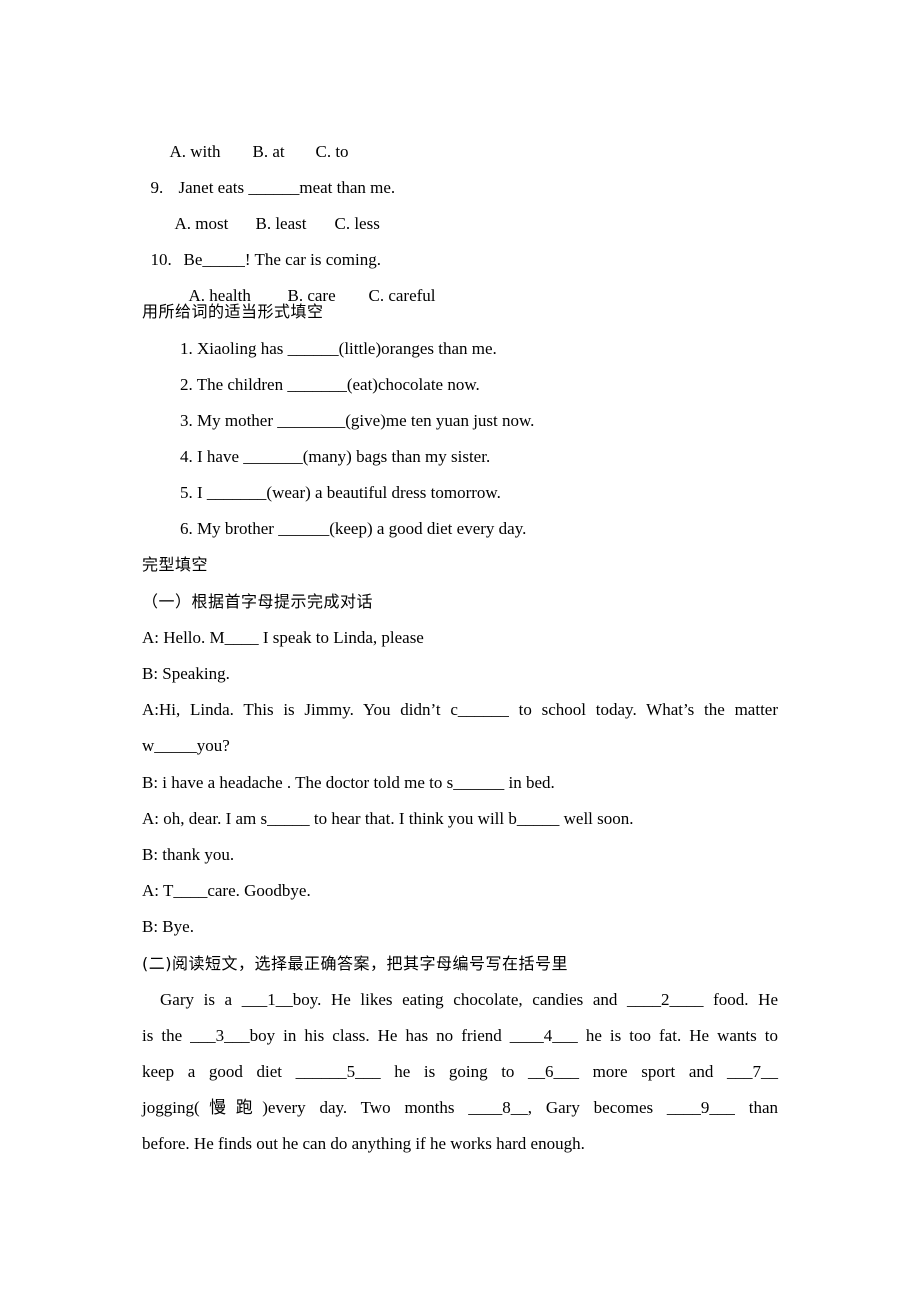 The image size is (920, 1302). Describe the element at coordinates (255, 142) in the screenshot. I see `q8-options: A. with B. at C. to` at that location.